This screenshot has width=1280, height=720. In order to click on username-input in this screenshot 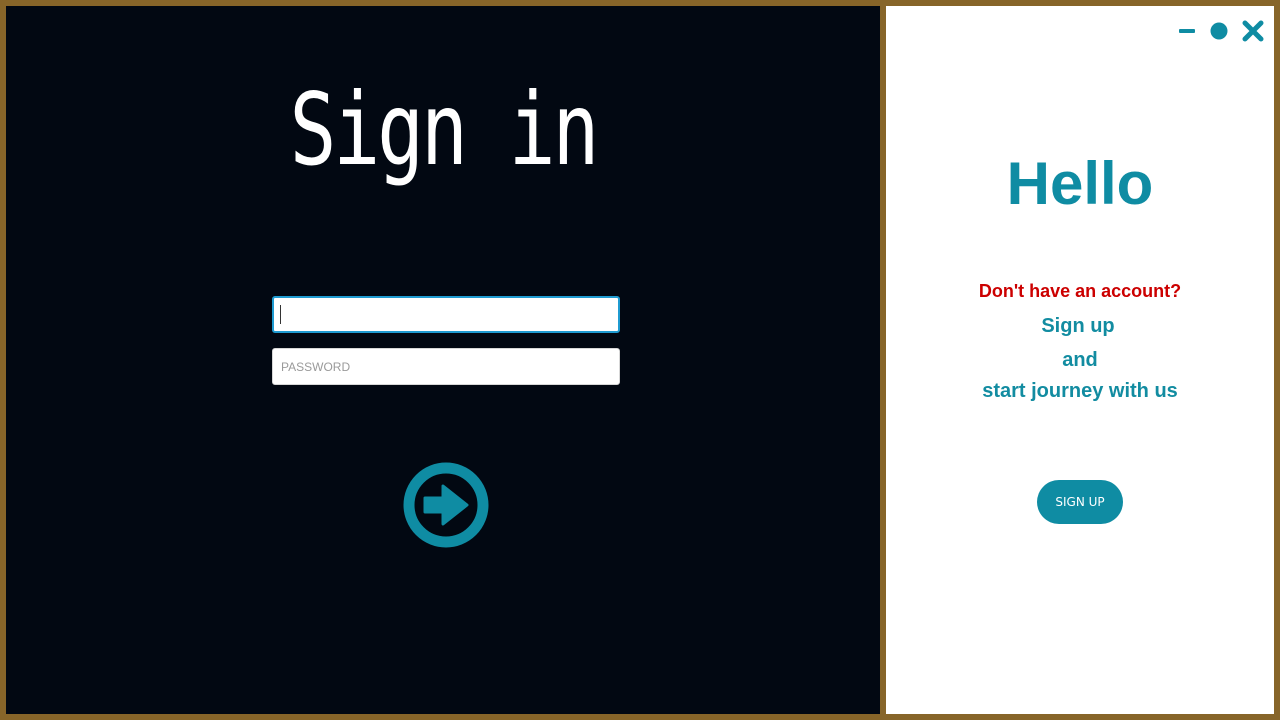, I will do `click(446, 314)`.